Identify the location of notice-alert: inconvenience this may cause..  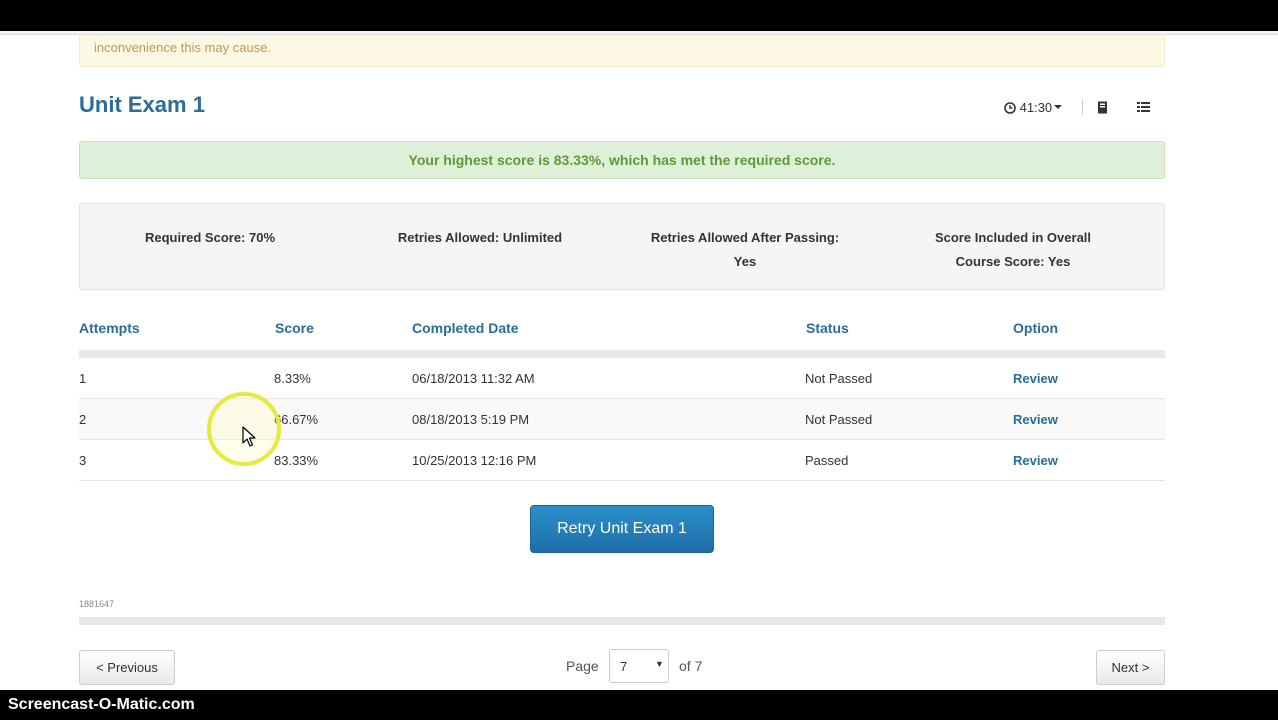
(622, 51).